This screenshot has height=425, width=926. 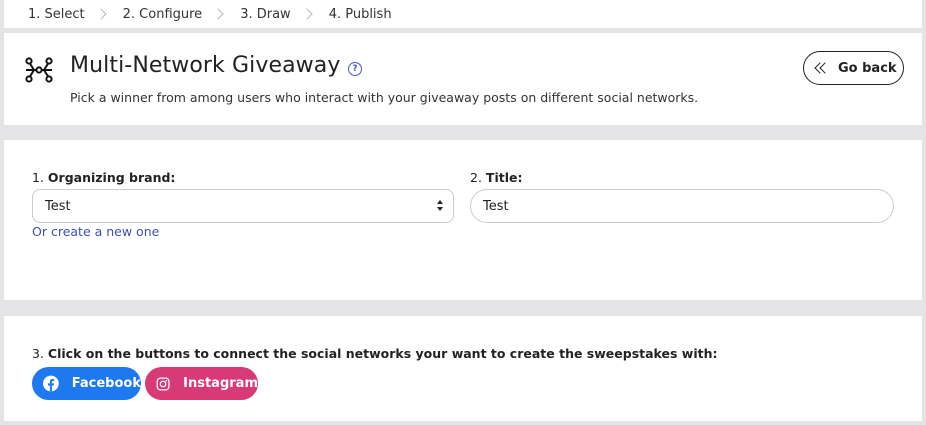 I want to click on title-input, so click(x=682, y=206).